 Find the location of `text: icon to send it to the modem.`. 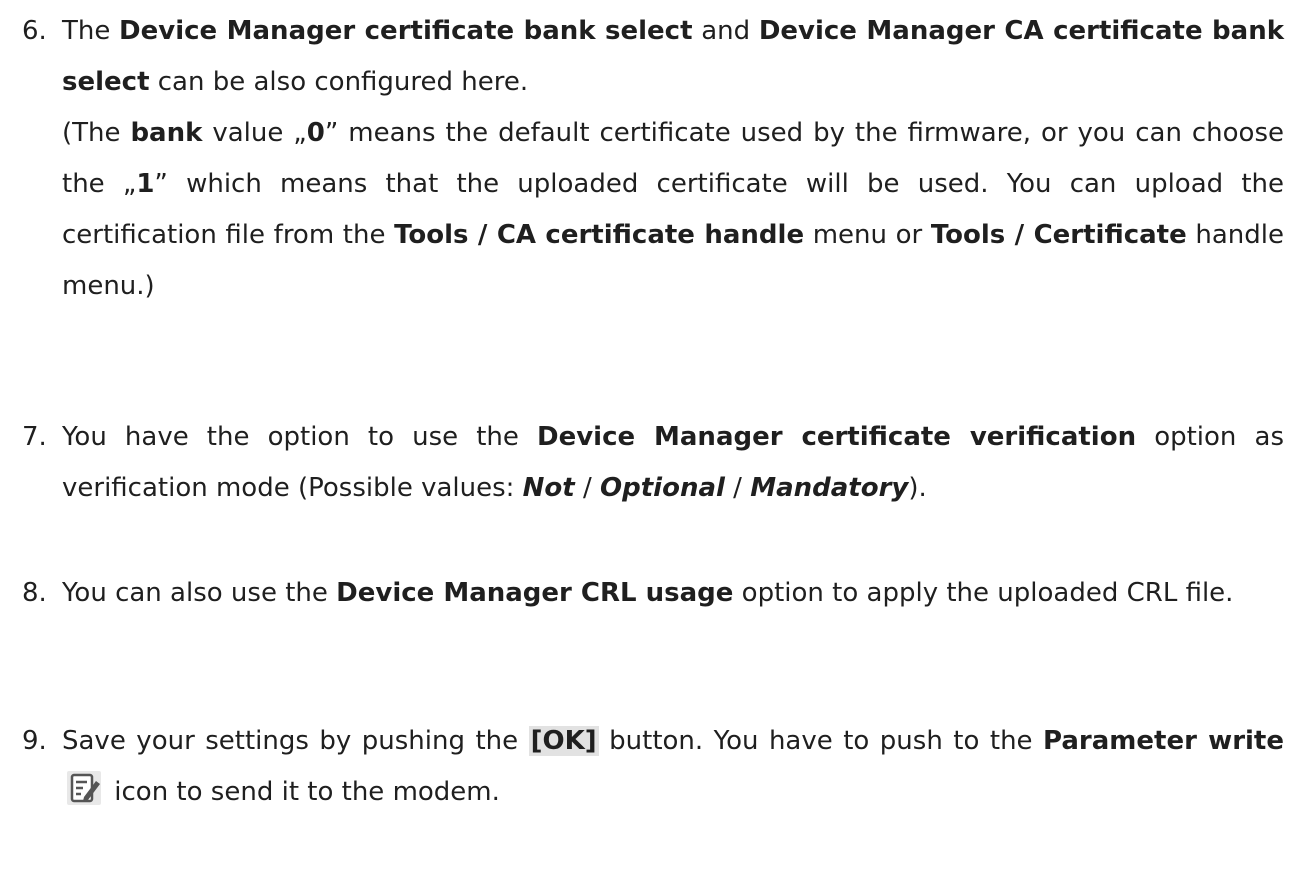

text: icon to send it to the modem. is located at coordinates (303, 792).